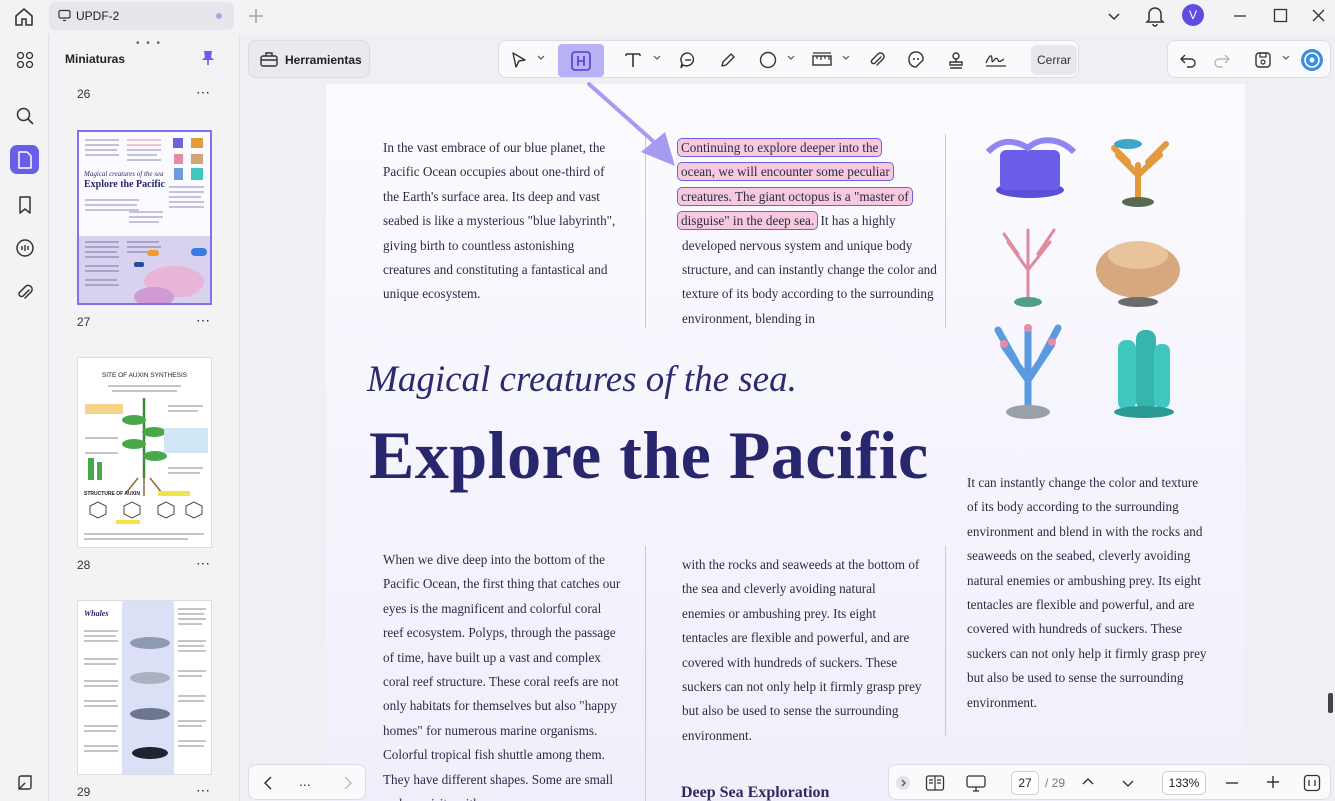 This screenshot has width=1335, height=801. Describe the element at coordinates (124, 174) in the screenshot. I see `thumbnail-subtitle: Magical creatures of the sea` at that location.